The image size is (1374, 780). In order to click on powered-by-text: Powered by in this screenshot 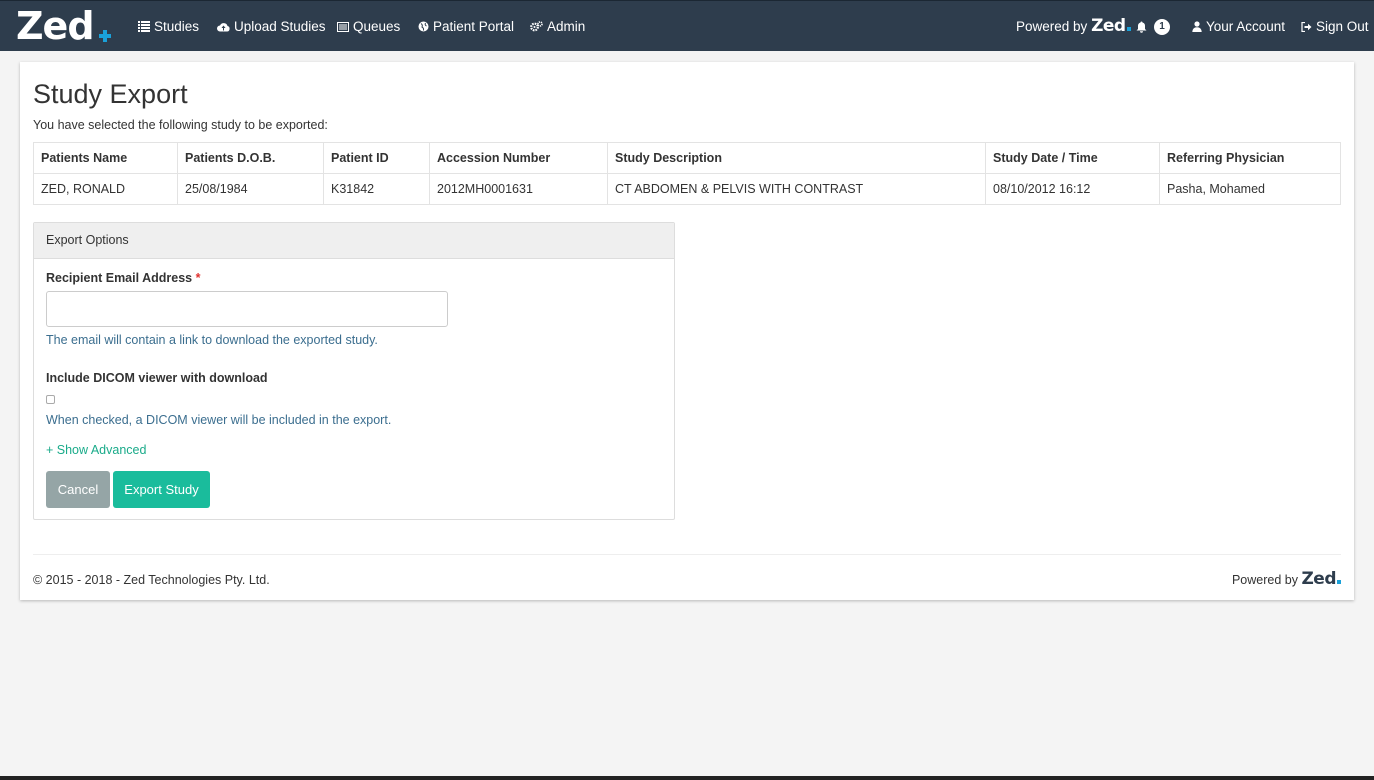, I will do `click(1052, 26)`.